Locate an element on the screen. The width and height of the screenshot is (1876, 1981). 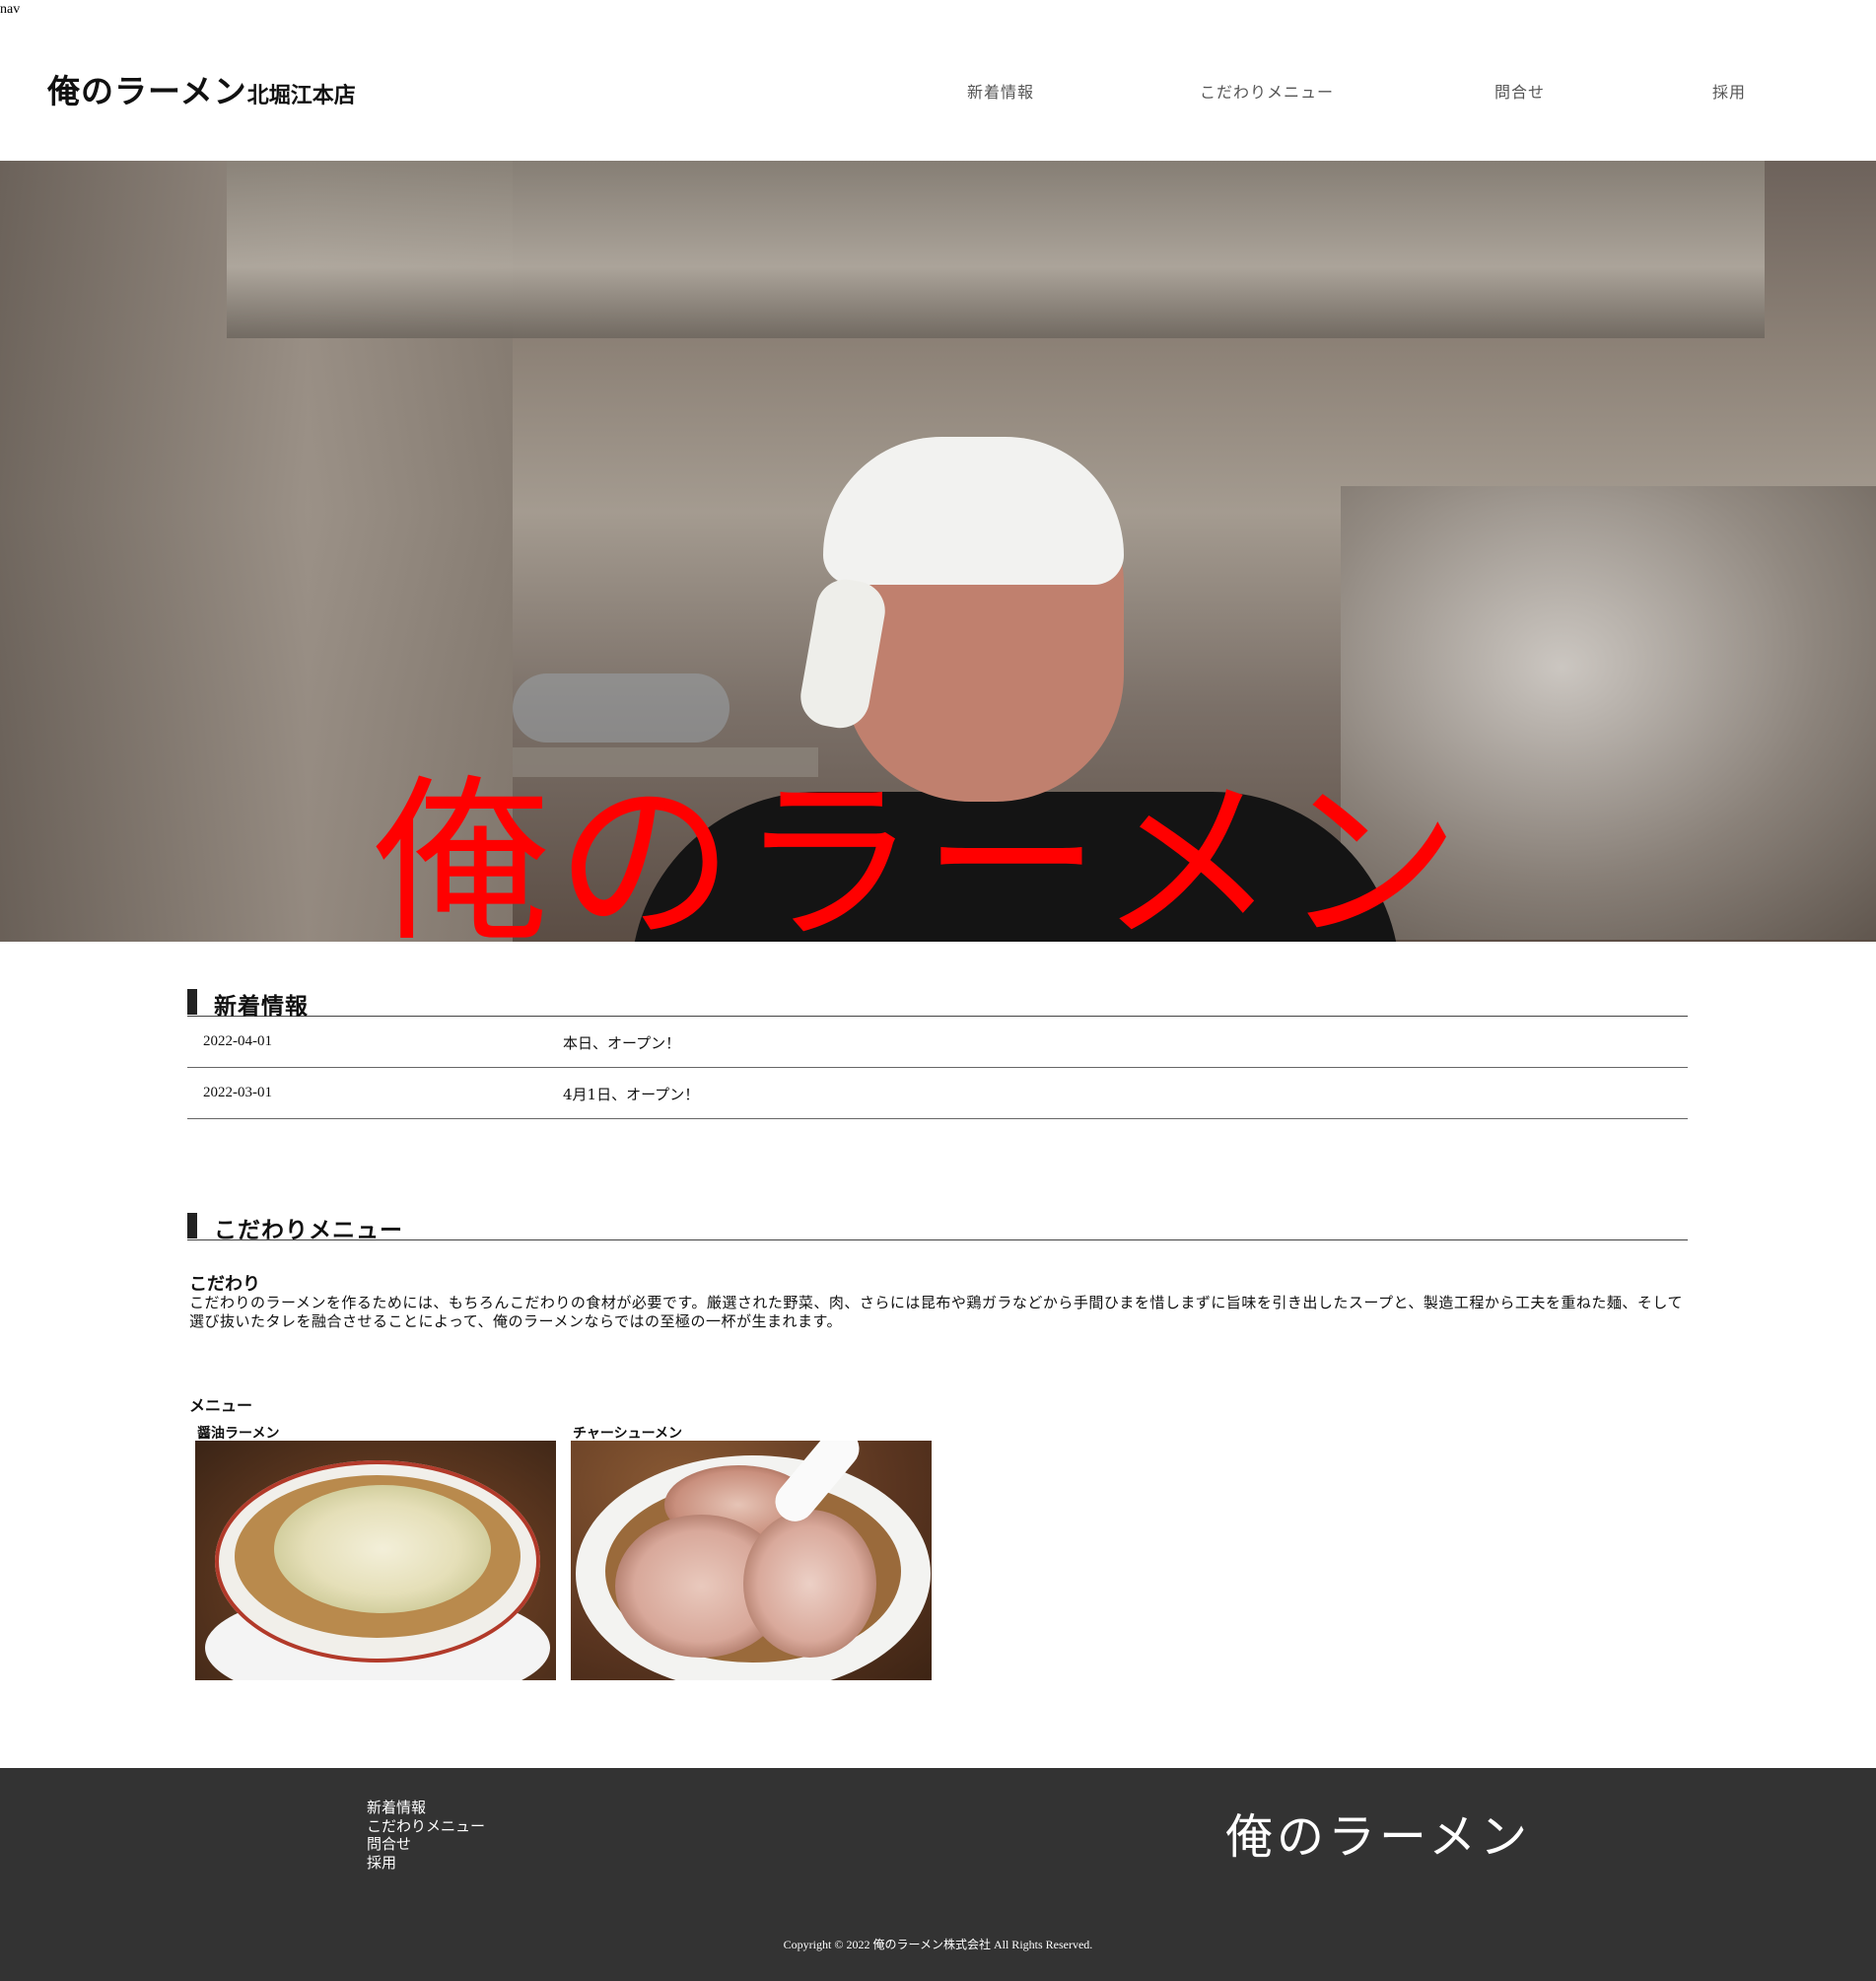
footer-link-kodawari-menu: こだわりメニュー is located at coordinates (426, 1827).